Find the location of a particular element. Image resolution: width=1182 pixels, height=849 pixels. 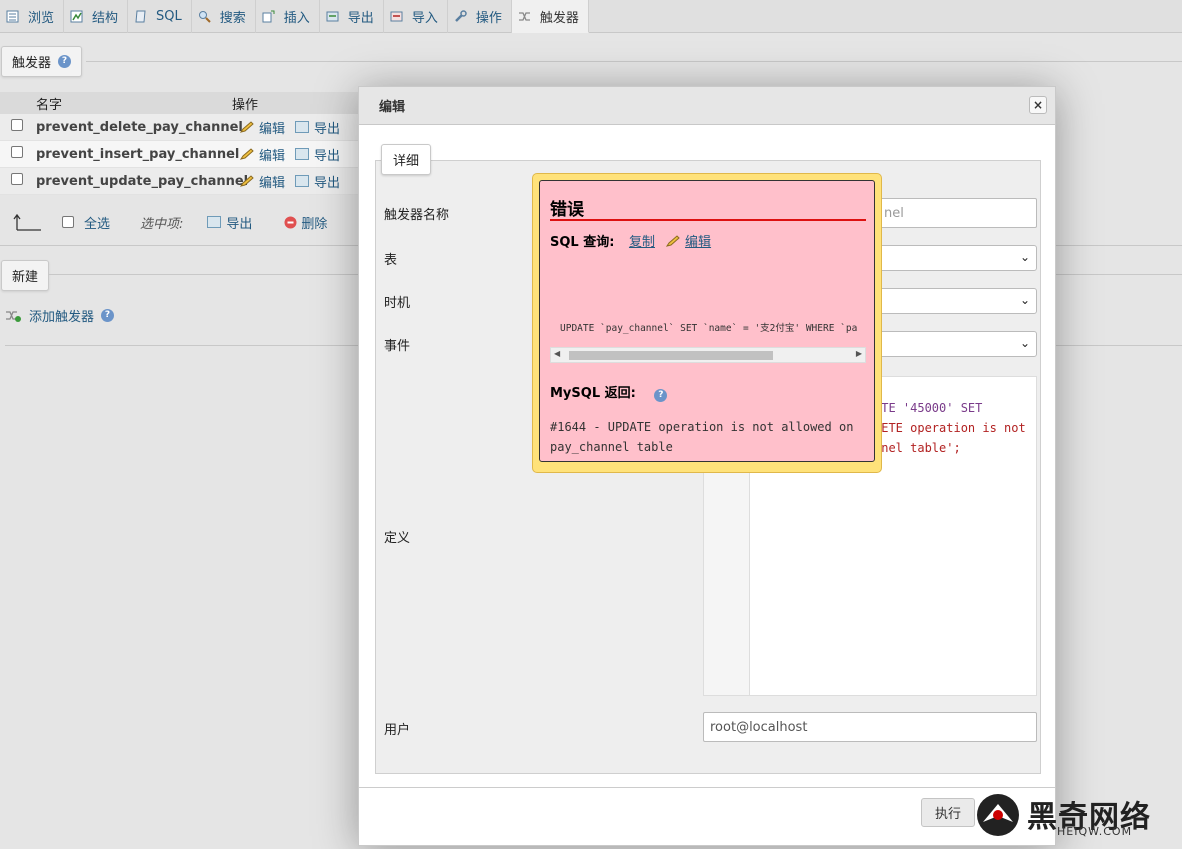

scroll-right-icon: ▶ is located at coordinates (859, 353).